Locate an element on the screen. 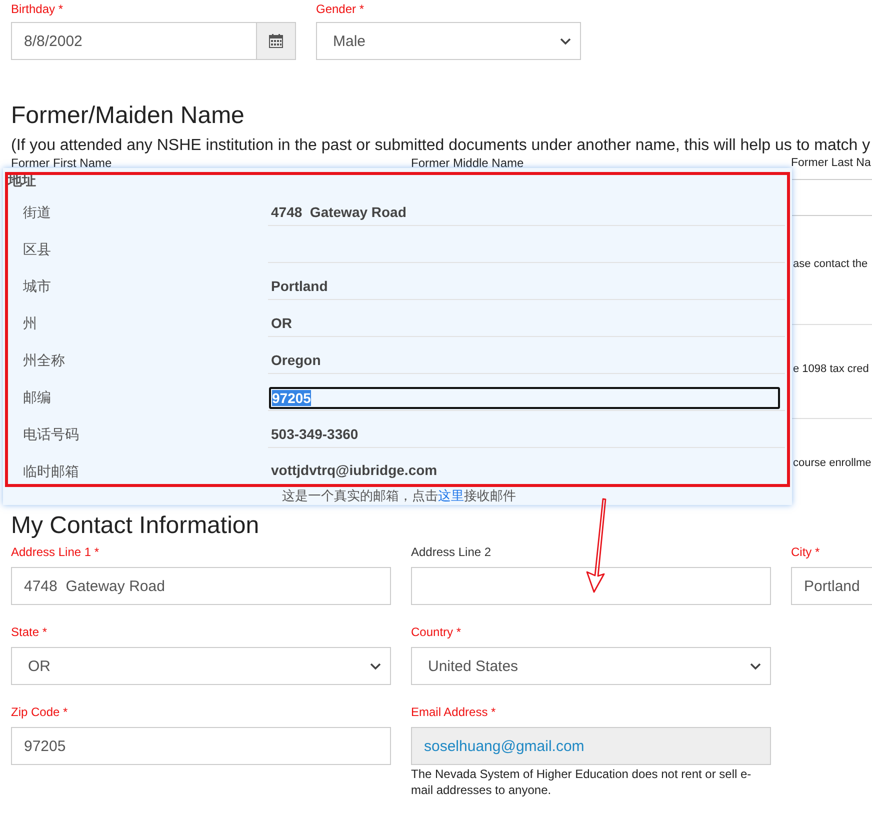  section-heading: My Contact Information is located at coordinates (135, 526).